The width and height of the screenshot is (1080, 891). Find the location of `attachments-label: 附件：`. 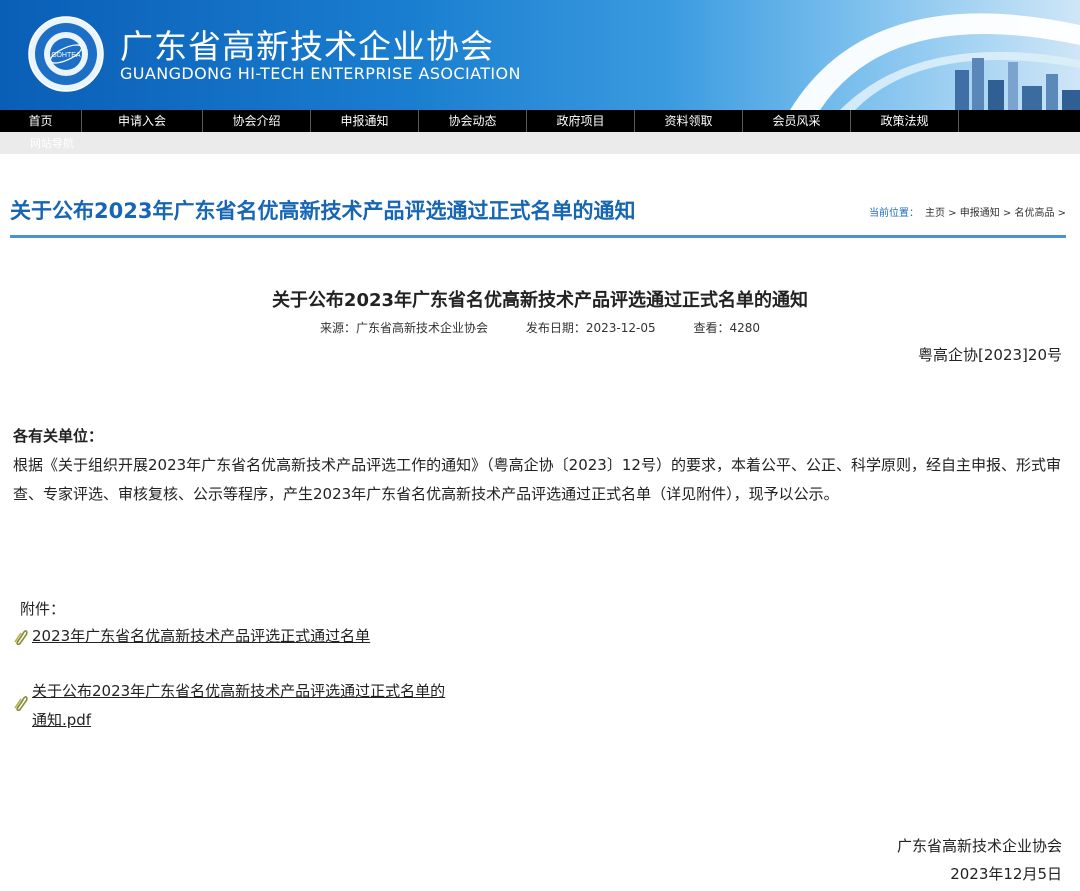

attachments-label: 附件： is located at coordinates (43, 609).